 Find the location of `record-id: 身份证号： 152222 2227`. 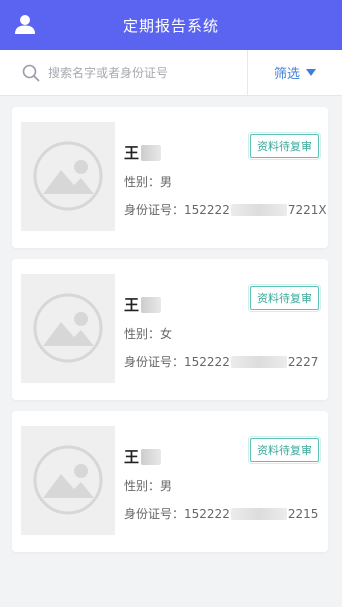

record-id: 身份证号： 152222 2227 is located at coordinates (221, 362).